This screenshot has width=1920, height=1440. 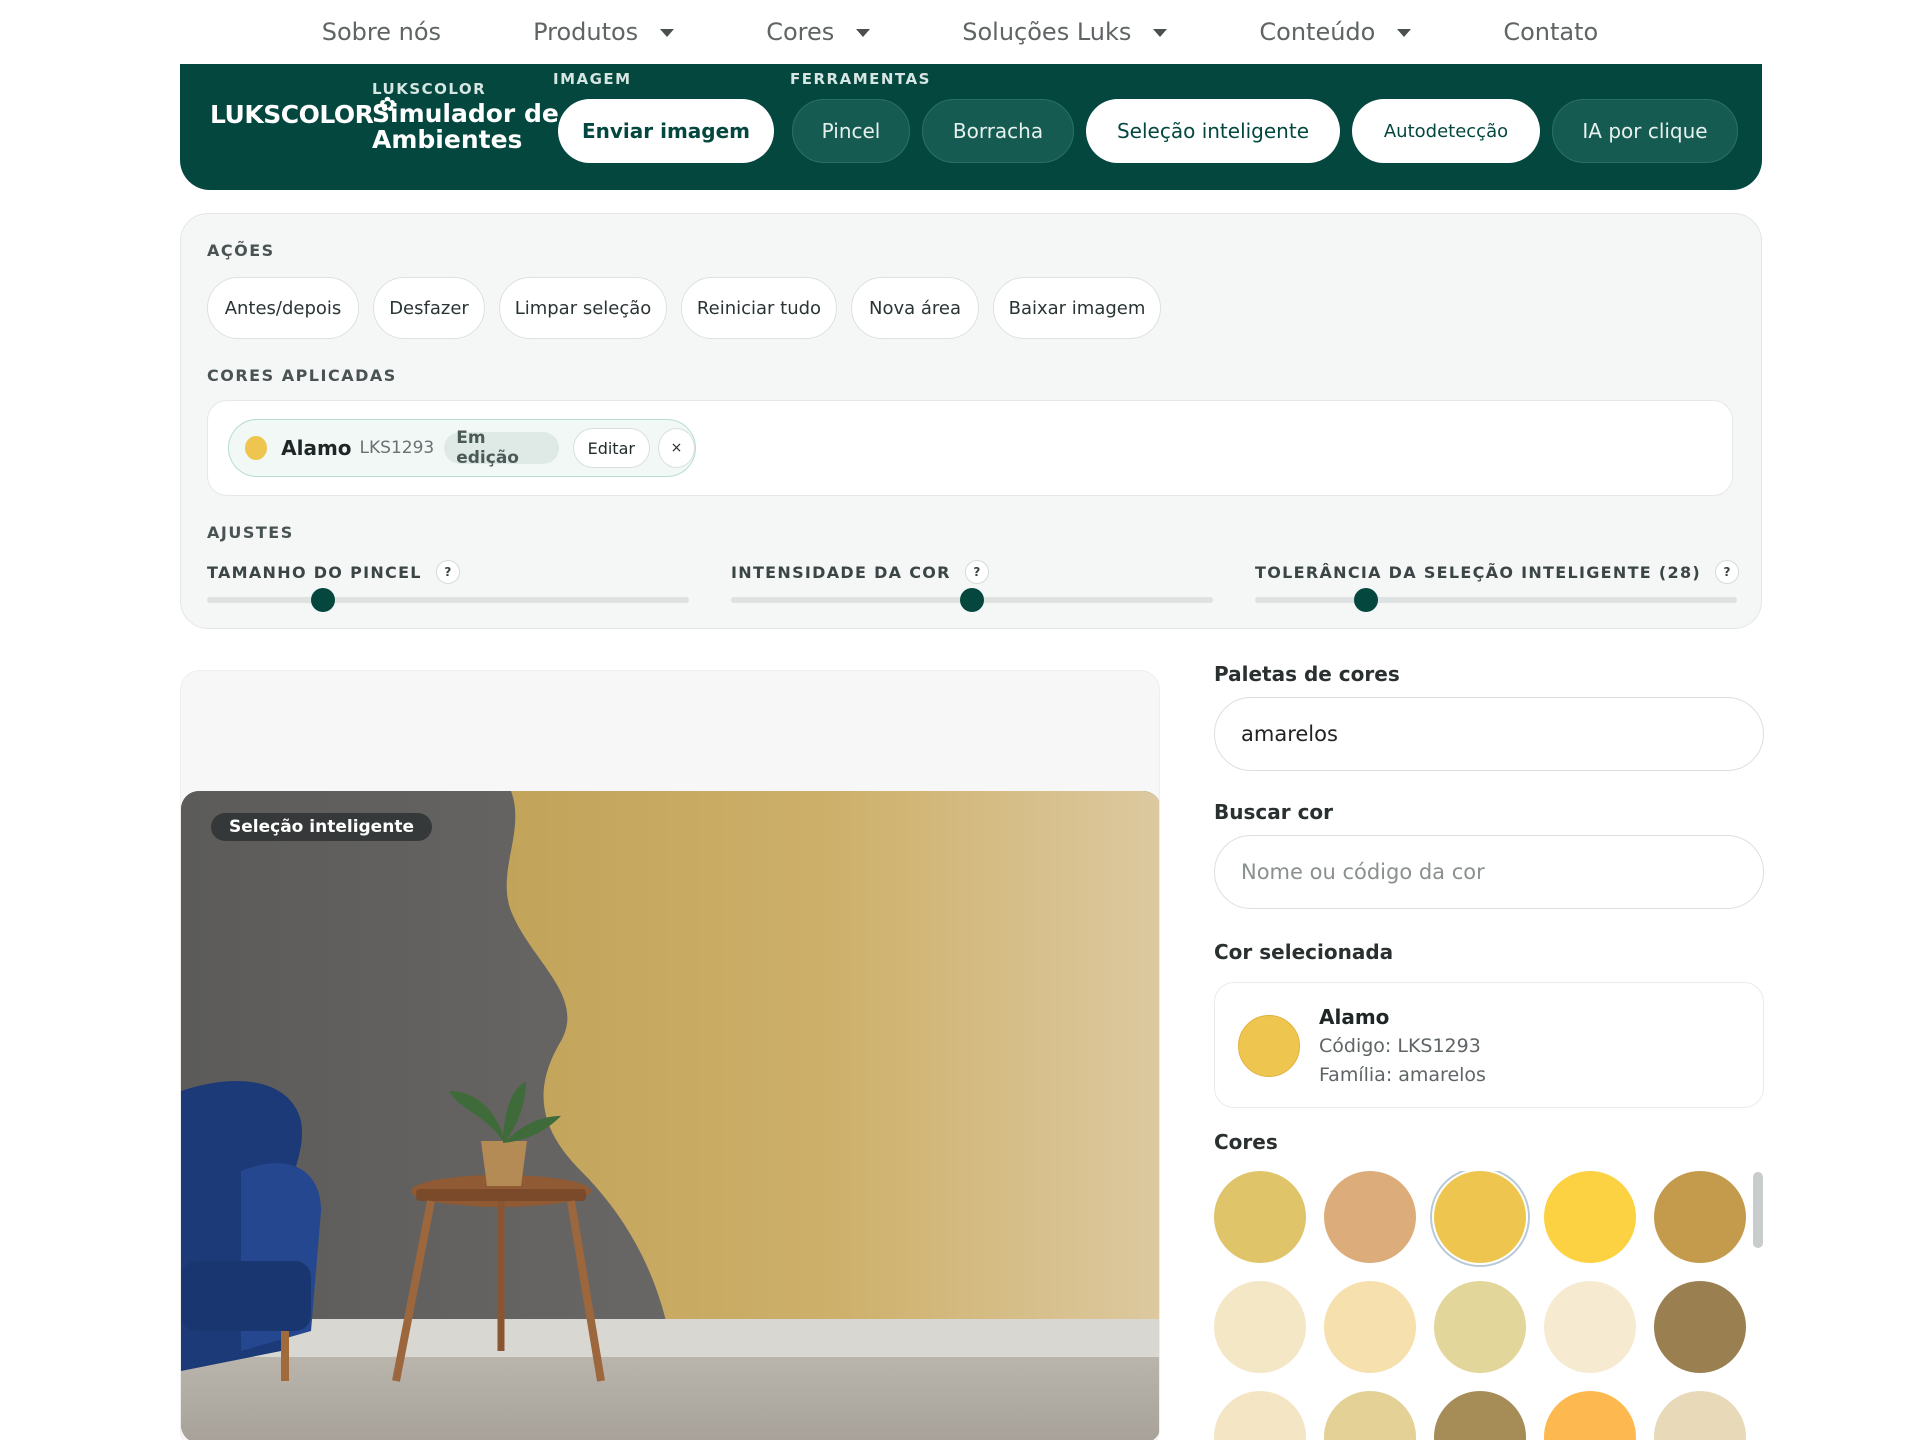 What do you see at coordinates (1047, 32) in the screenshot?
I see `nav-item-label: Soluções Luks` at bounding box center [1047, 32].